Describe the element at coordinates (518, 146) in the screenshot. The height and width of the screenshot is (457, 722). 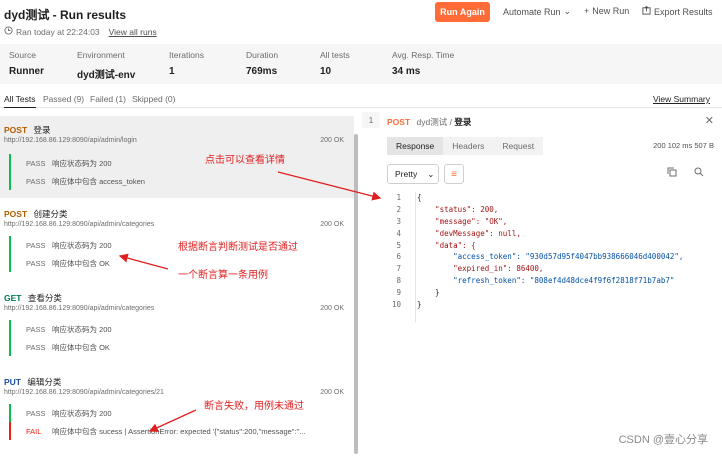
I see `tab-request: Request` at that location.